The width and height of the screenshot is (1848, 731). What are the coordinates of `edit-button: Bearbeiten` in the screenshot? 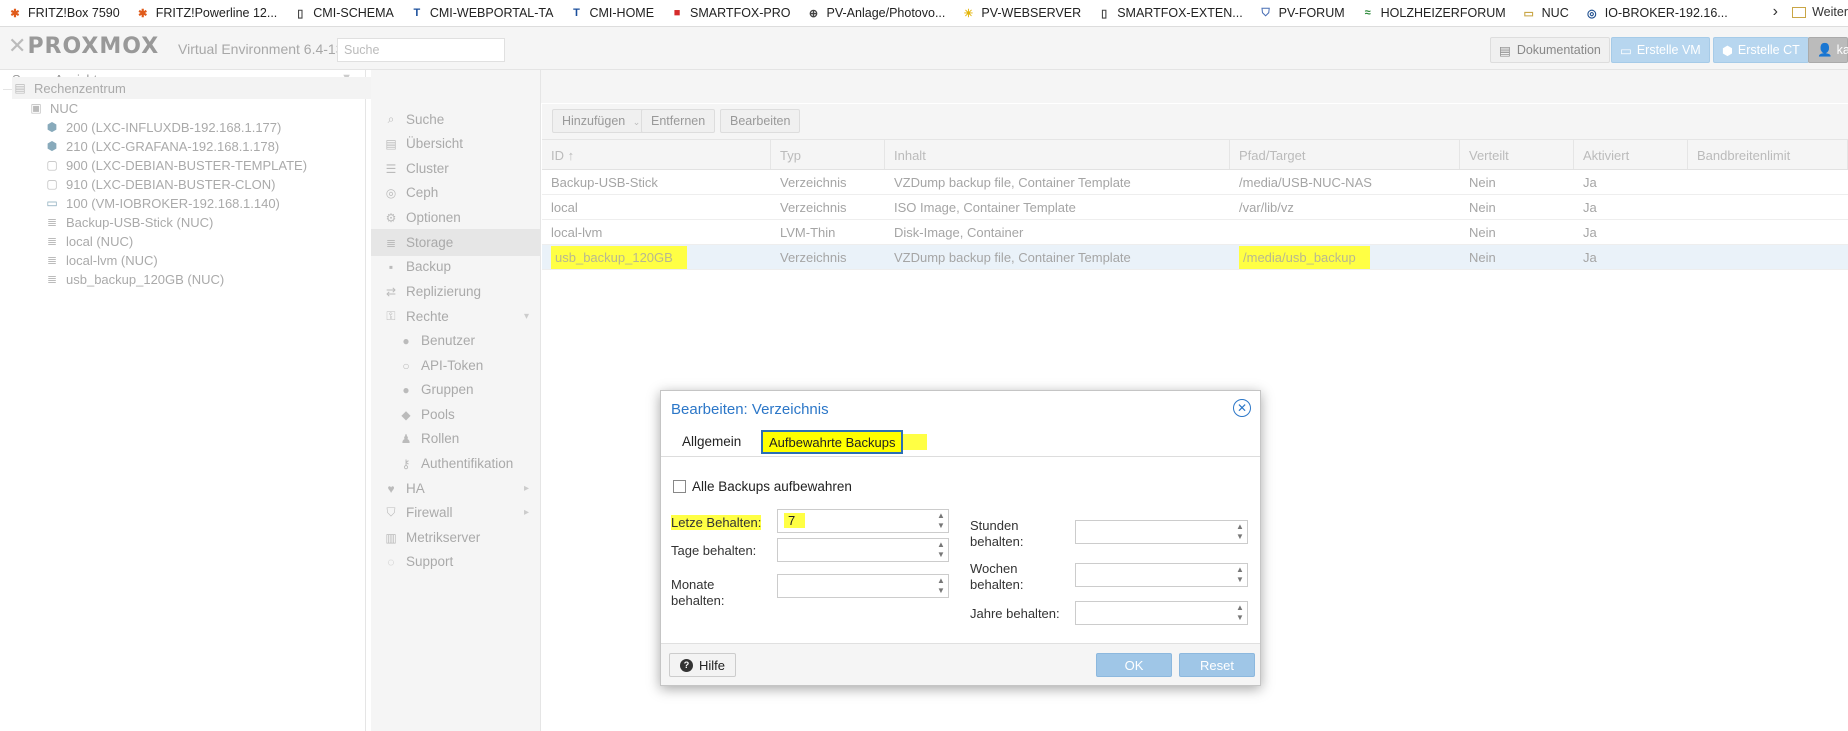 It's located at (760, 121).